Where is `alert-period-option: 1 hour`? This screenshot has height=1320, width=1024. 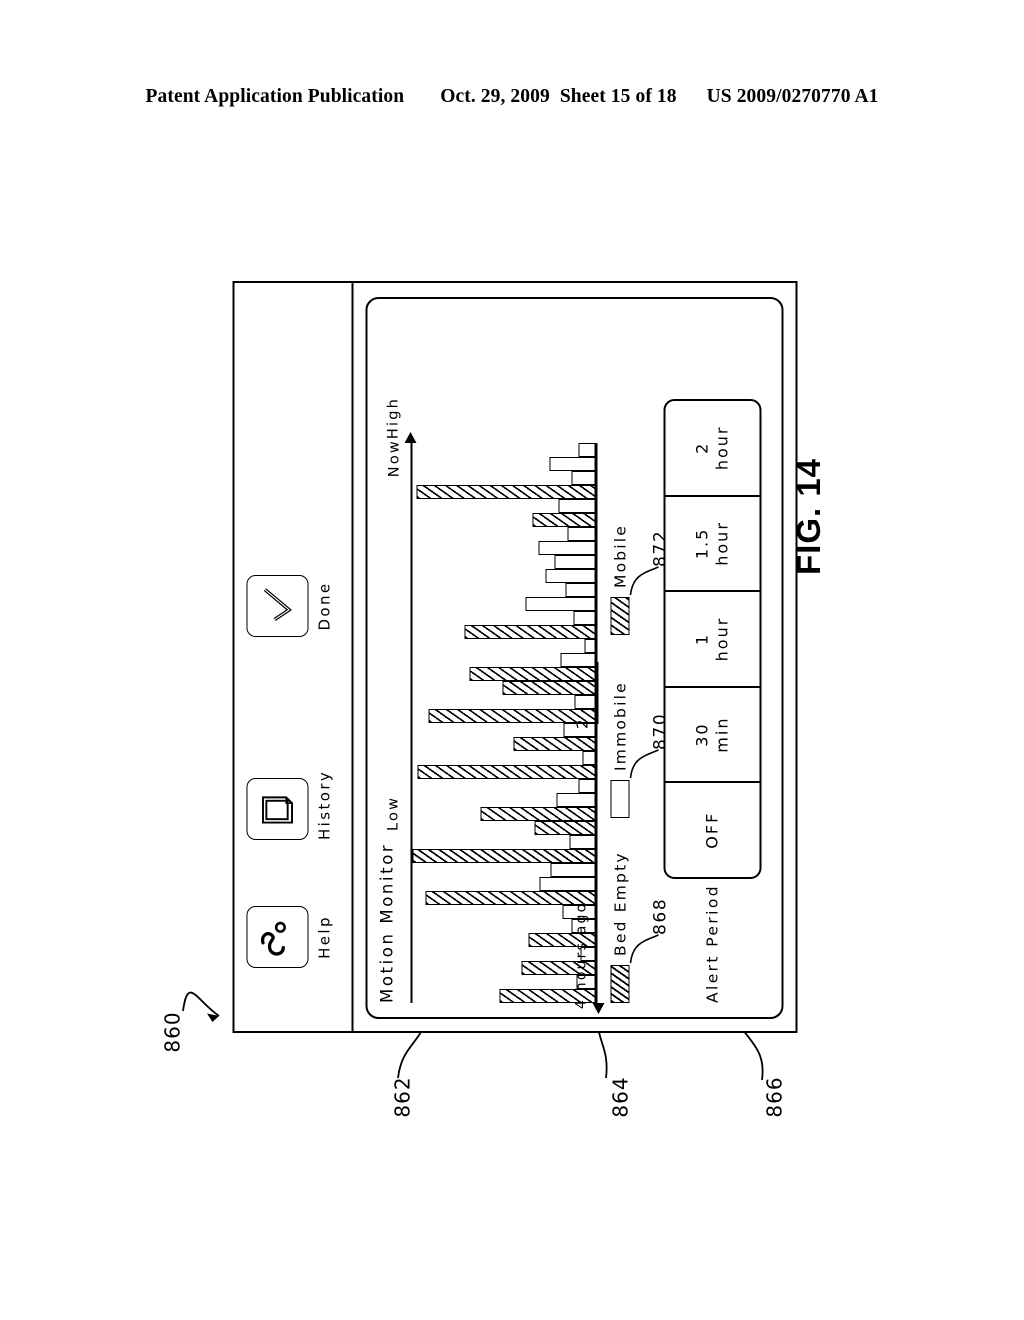
alert-period-option: 1 hour is located at coordinates (712, 638).